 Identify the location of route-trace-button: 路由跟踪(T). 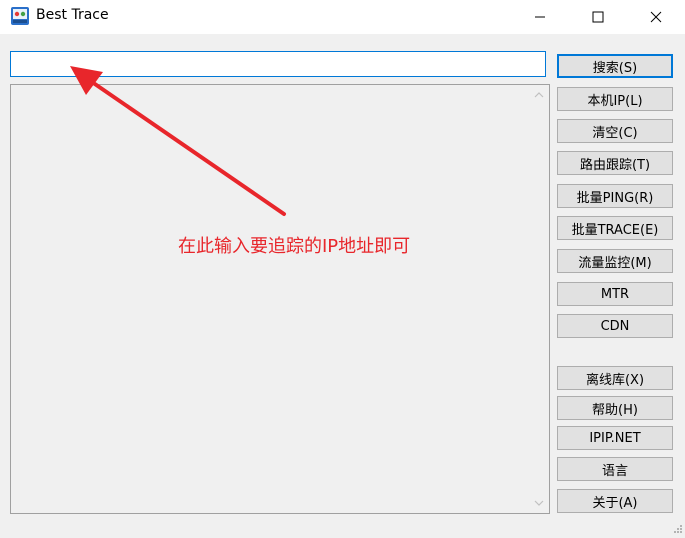
(615, 163).